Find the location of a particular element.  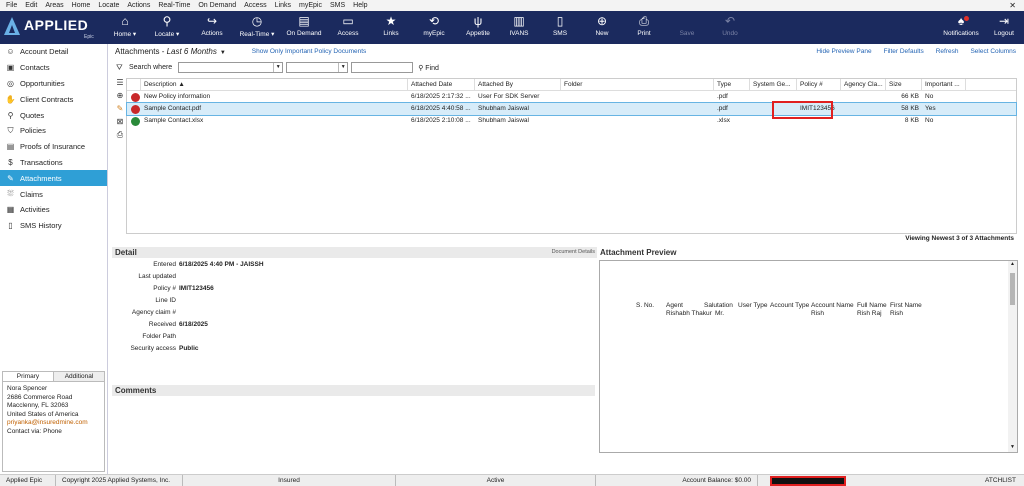

paperclip-icon: ✎ is located at coordinates (10, 178).